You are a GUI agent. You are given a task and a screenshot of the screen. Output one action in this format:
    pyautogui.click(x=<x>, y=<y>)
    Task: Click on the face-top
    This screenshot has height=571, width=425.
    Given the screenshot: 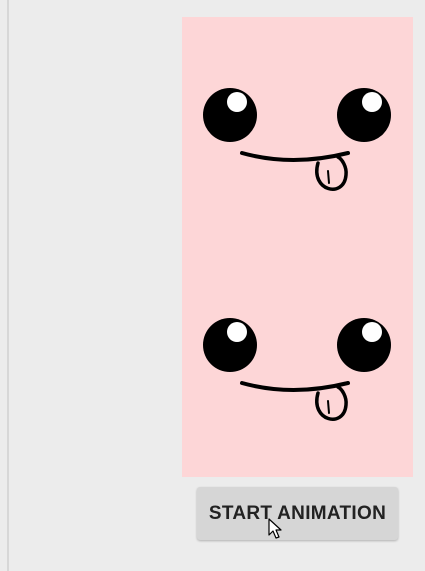 What is the action you would take?
    pyautogui.click(x=297, y=152)
    